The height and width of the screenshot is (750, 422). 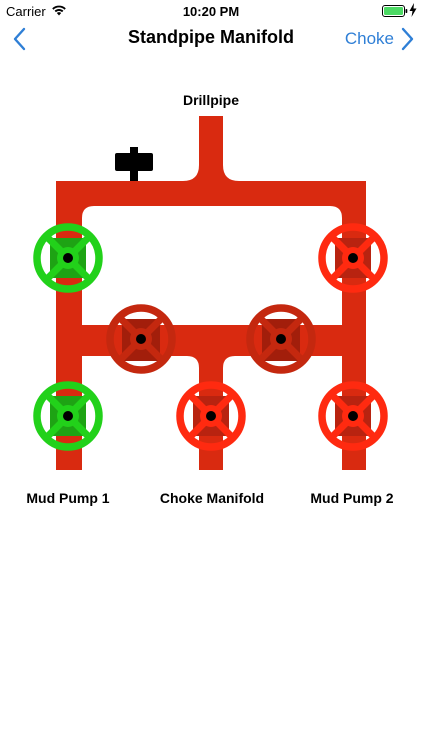 What do you see at coordinates (212, 498) in the screenshot?
I see `choke-manifold-label: Choke Manifold` at bounding box center [212, 498].